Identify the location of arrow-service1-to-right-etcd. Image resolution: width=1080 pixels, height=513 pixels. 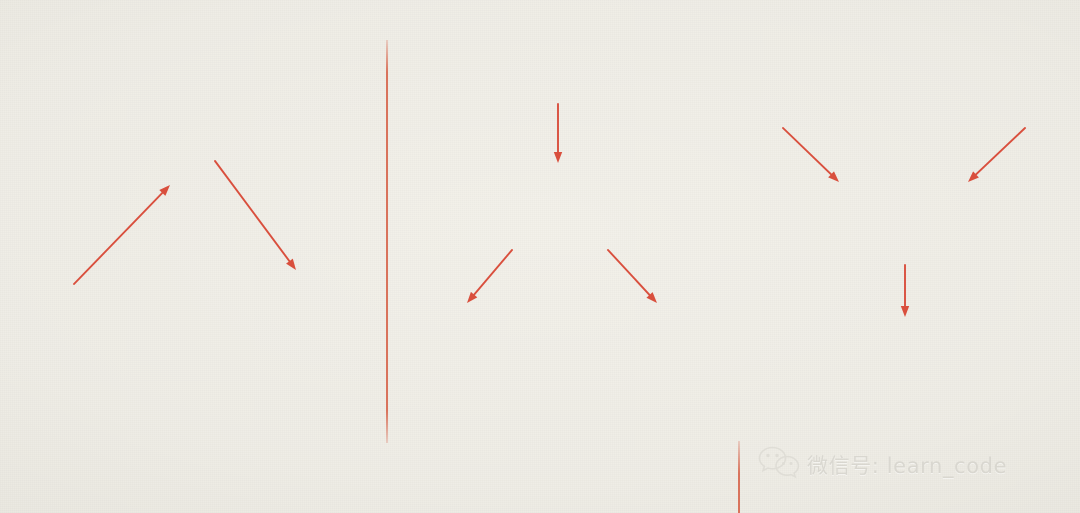
(810, 154).